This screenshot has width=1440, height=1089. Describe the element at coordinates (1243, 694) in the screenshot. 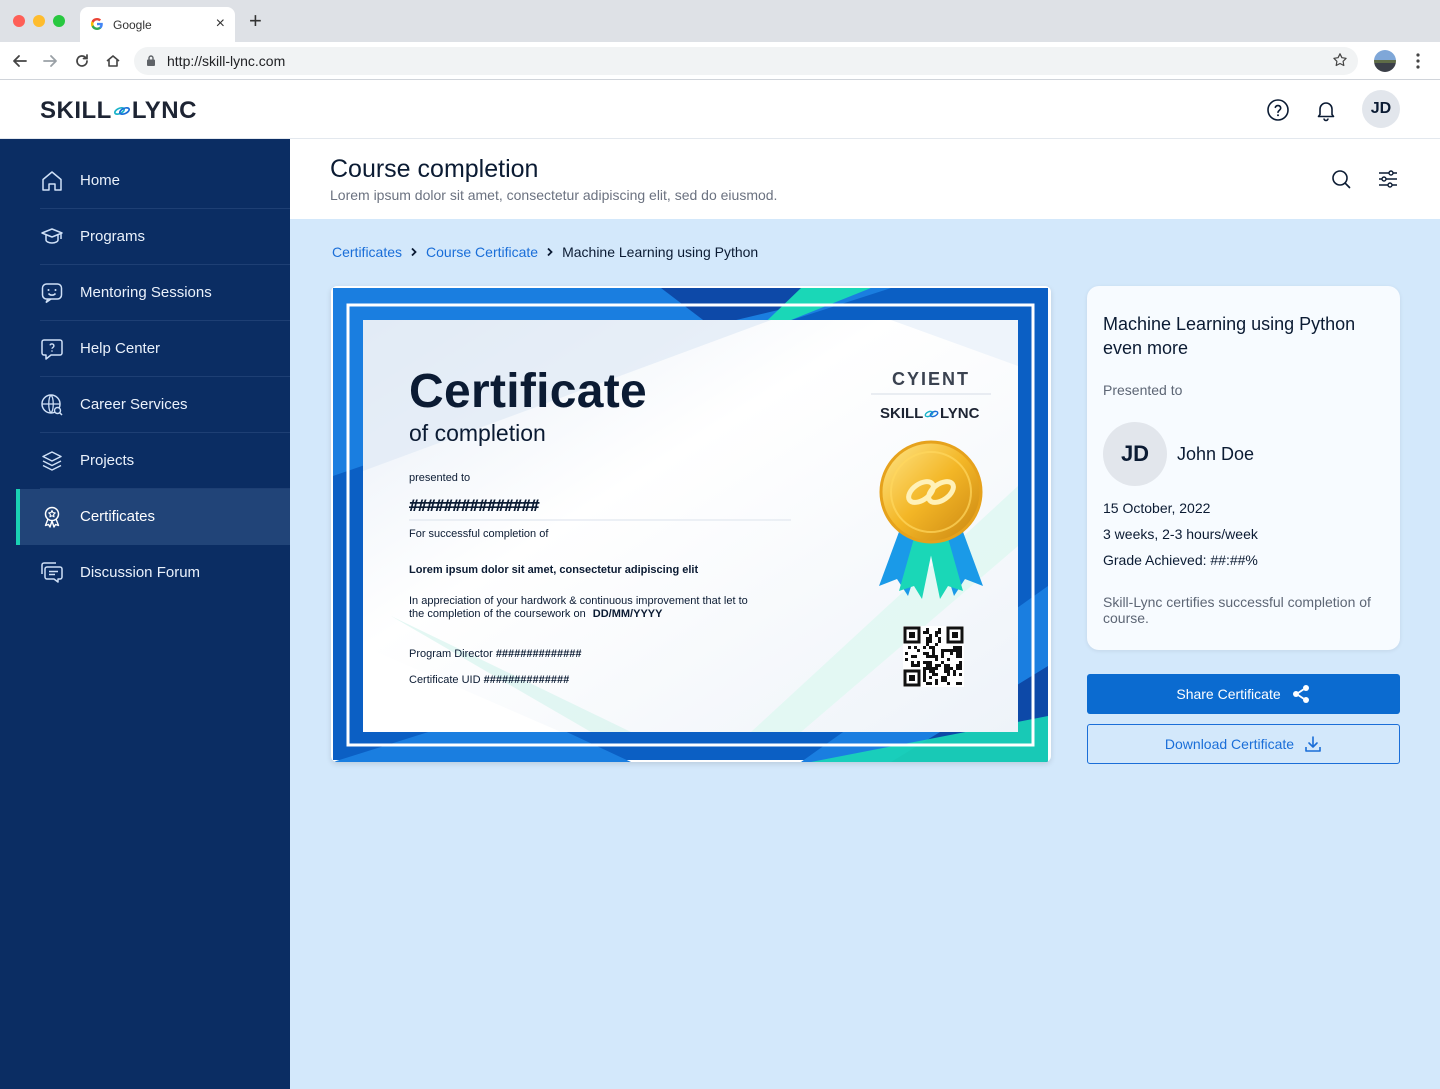

I see `share-certificate-button: Share Certificate` at that location.